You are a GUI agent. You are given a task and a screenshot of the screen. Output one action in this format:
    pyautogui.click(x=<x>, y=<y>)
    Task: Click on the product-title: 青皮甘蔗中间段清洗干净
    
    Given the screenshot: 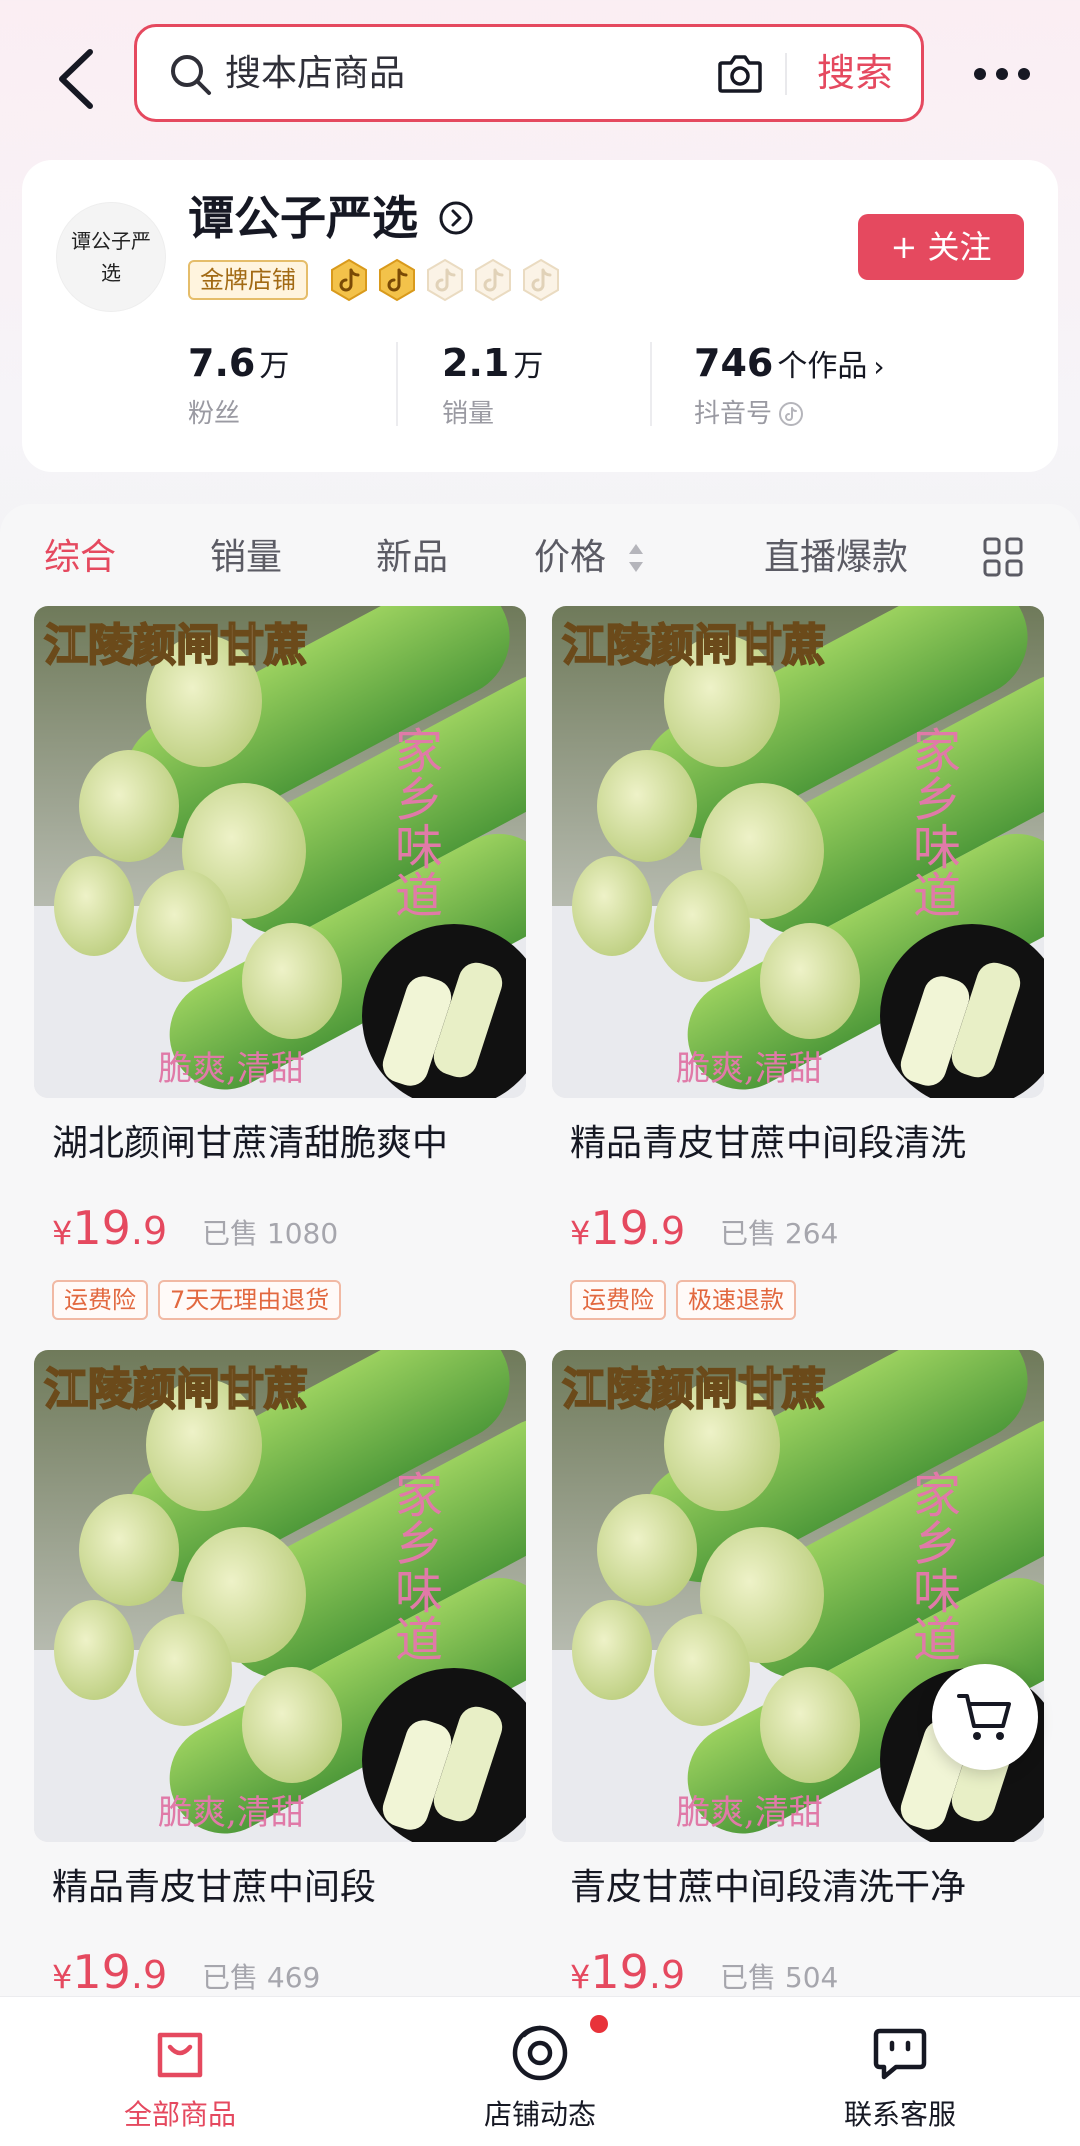 What is the action you would take?
    pyautogui.click(x=805, y=1888)
    